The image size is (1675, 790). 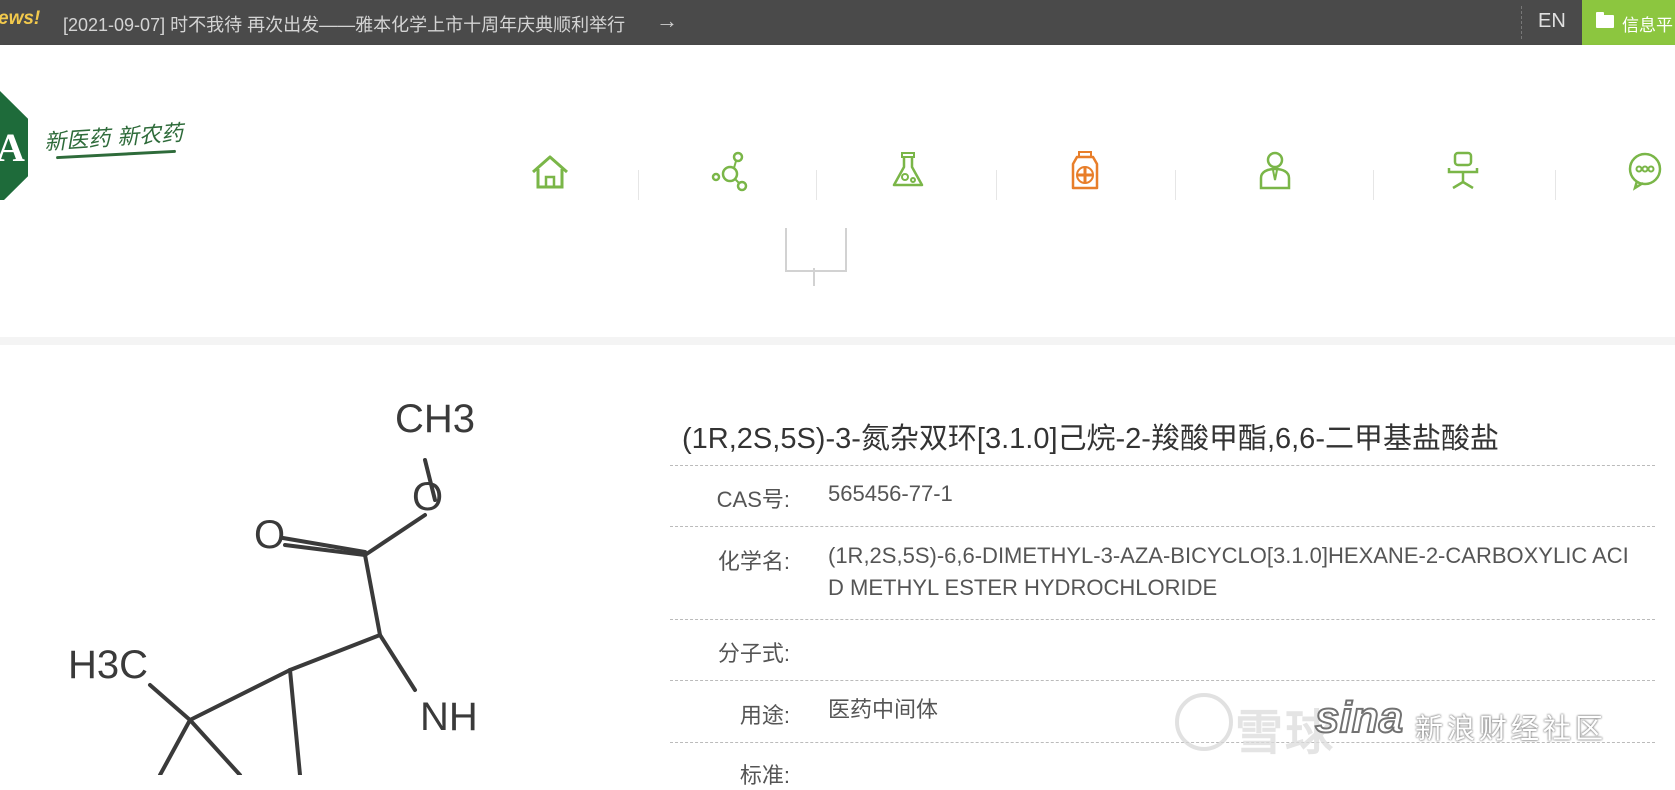 What do you see at coordinates (1645, 171) in the screenshot?
I see `chat-icon` at bounding box center [1645, 171].